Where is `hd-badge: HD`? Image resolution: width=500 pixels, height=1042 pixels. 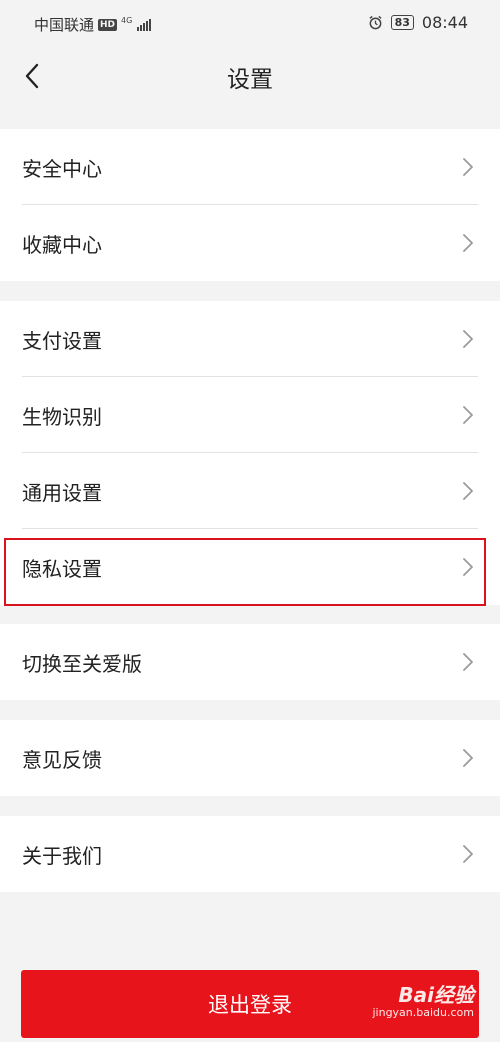
hd-badge: HD is located at coordinates (108, 24).